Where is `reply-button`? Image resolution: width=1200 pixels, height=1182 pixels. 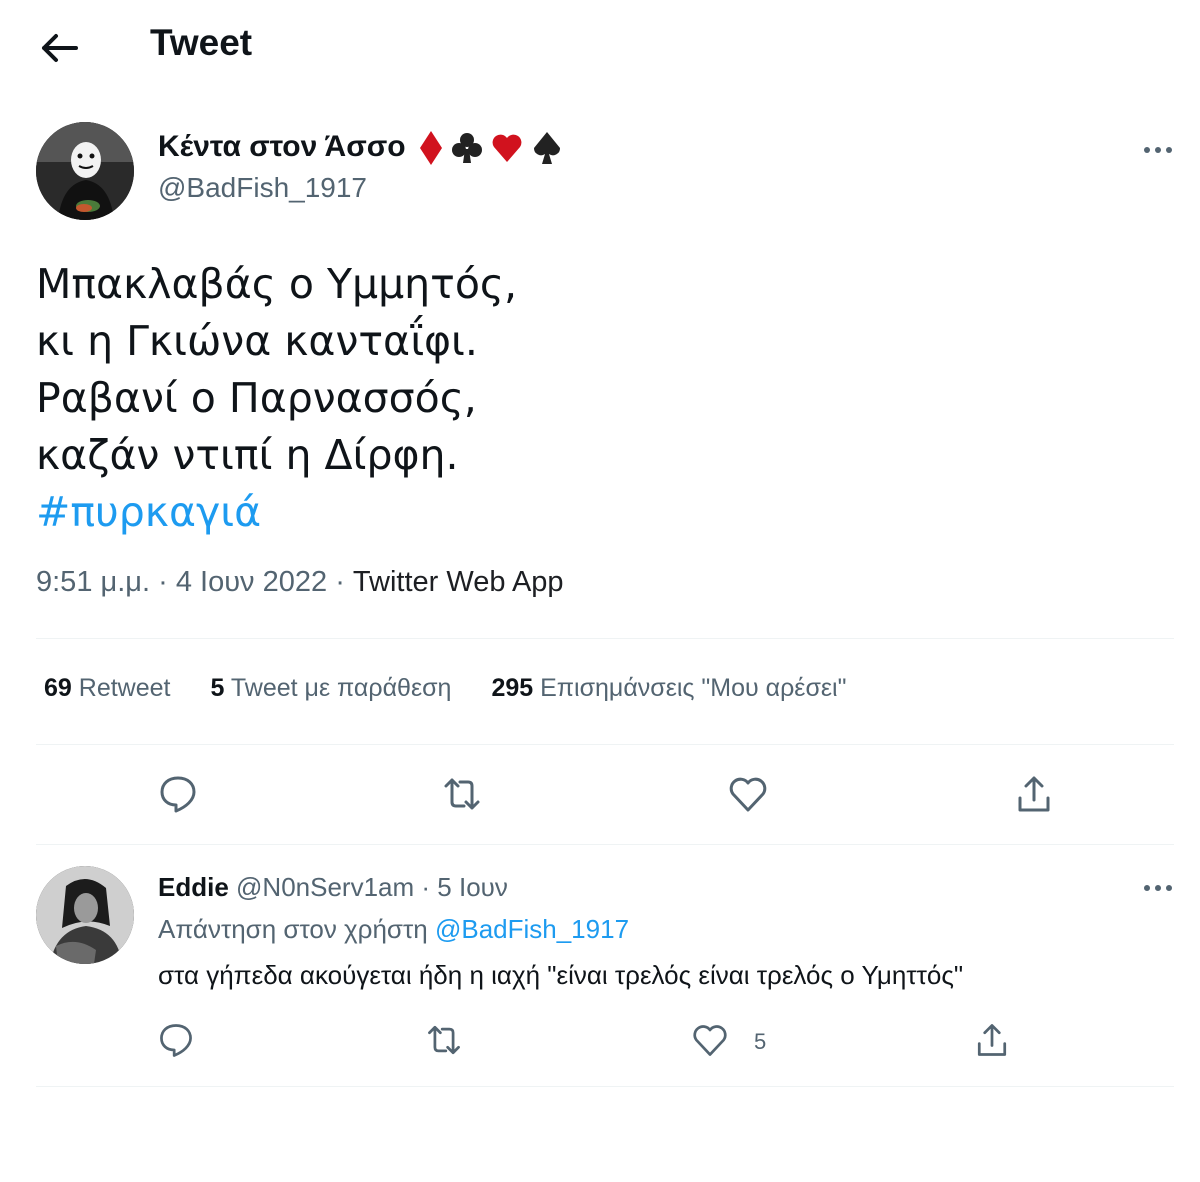
reply-button is located at coordinates (178, 794).